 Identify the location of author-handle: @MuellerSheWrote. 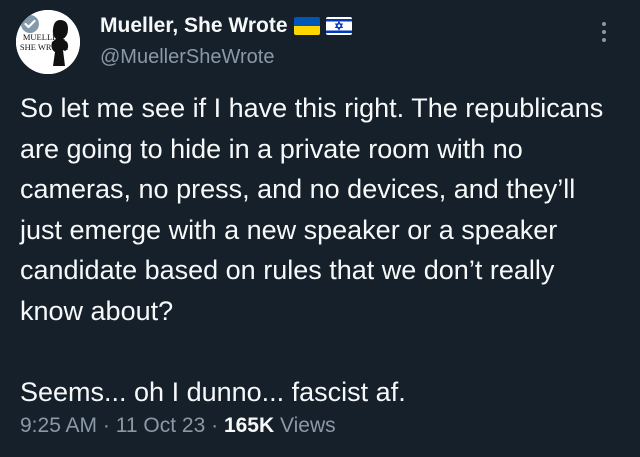
(187, 57).